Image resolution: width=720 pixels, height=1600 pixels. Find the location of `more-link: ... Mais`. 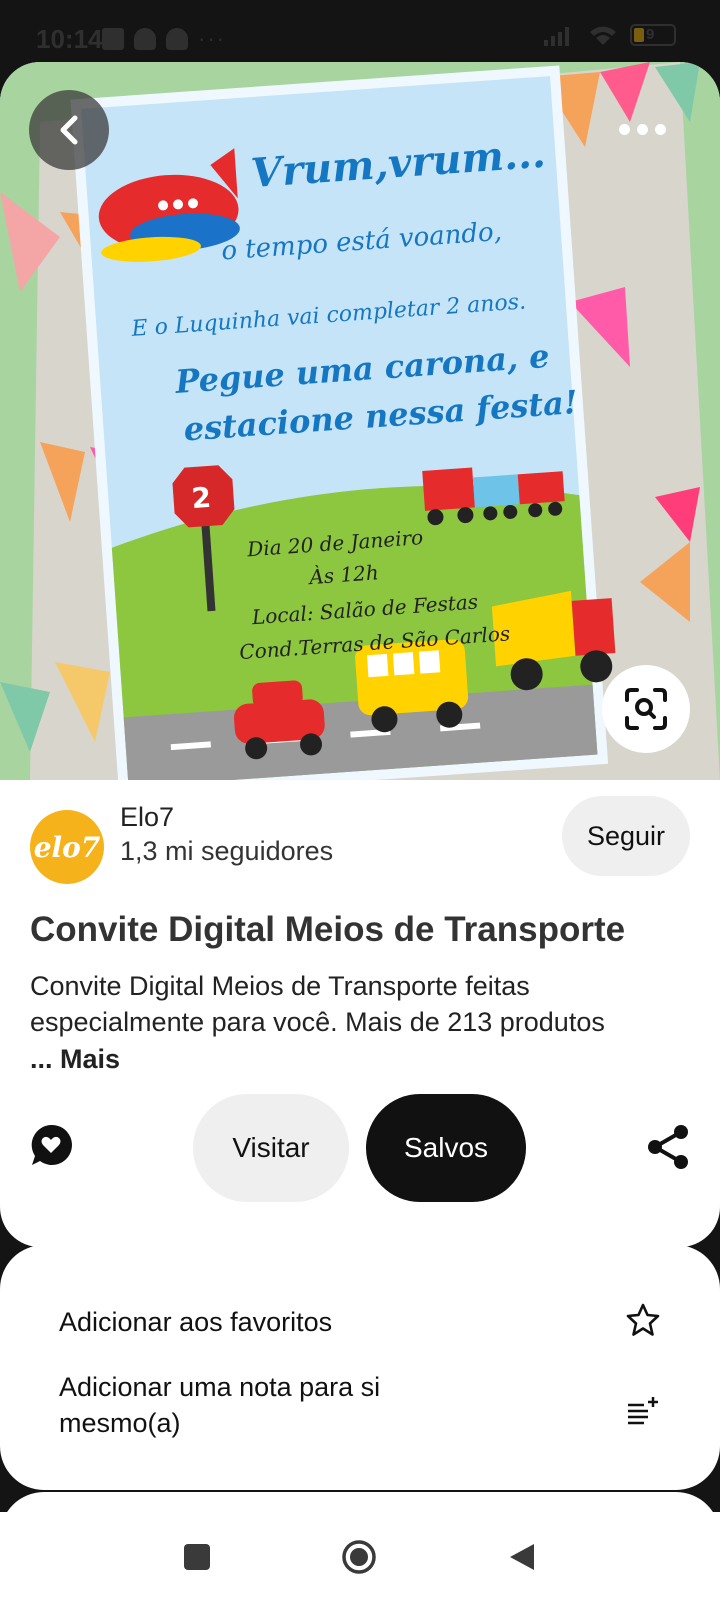

more-link: ... Mais is located at coordinates (75, 1059).